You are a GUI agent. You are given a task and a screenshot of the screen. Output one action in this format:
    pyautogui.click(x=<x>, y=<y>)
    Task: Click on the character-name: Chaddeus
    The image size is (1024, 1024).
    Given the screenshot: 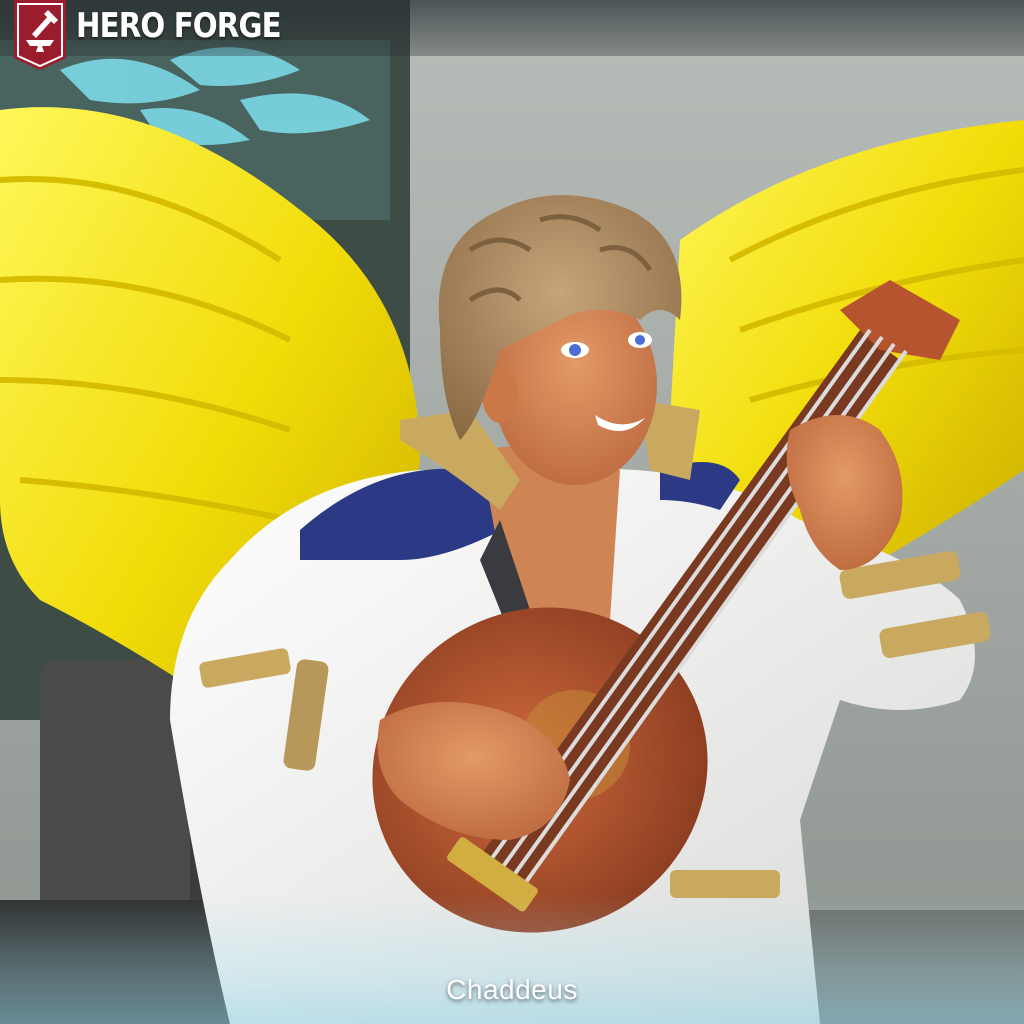 What is the action you would take?
    pyautogui.click(x=512, y=989)
    